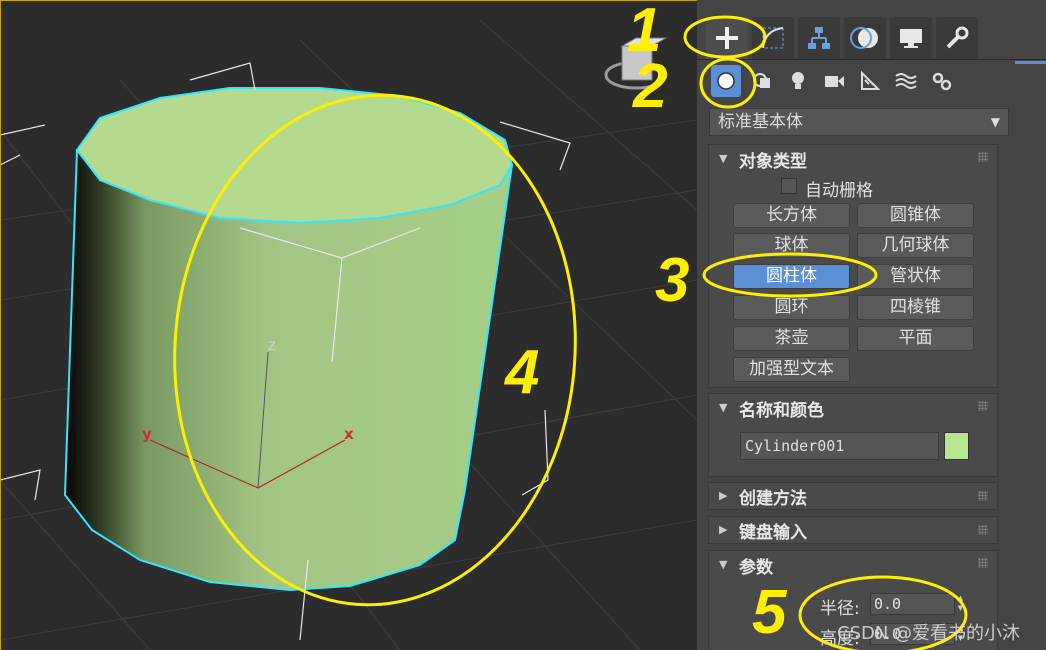 The height and width of the screenshot is (650, 1046). What do you see at coordinates (773, 159) in the screenshot?
I see `object-type-title: 对象类型` at bounding box center [773, 159].